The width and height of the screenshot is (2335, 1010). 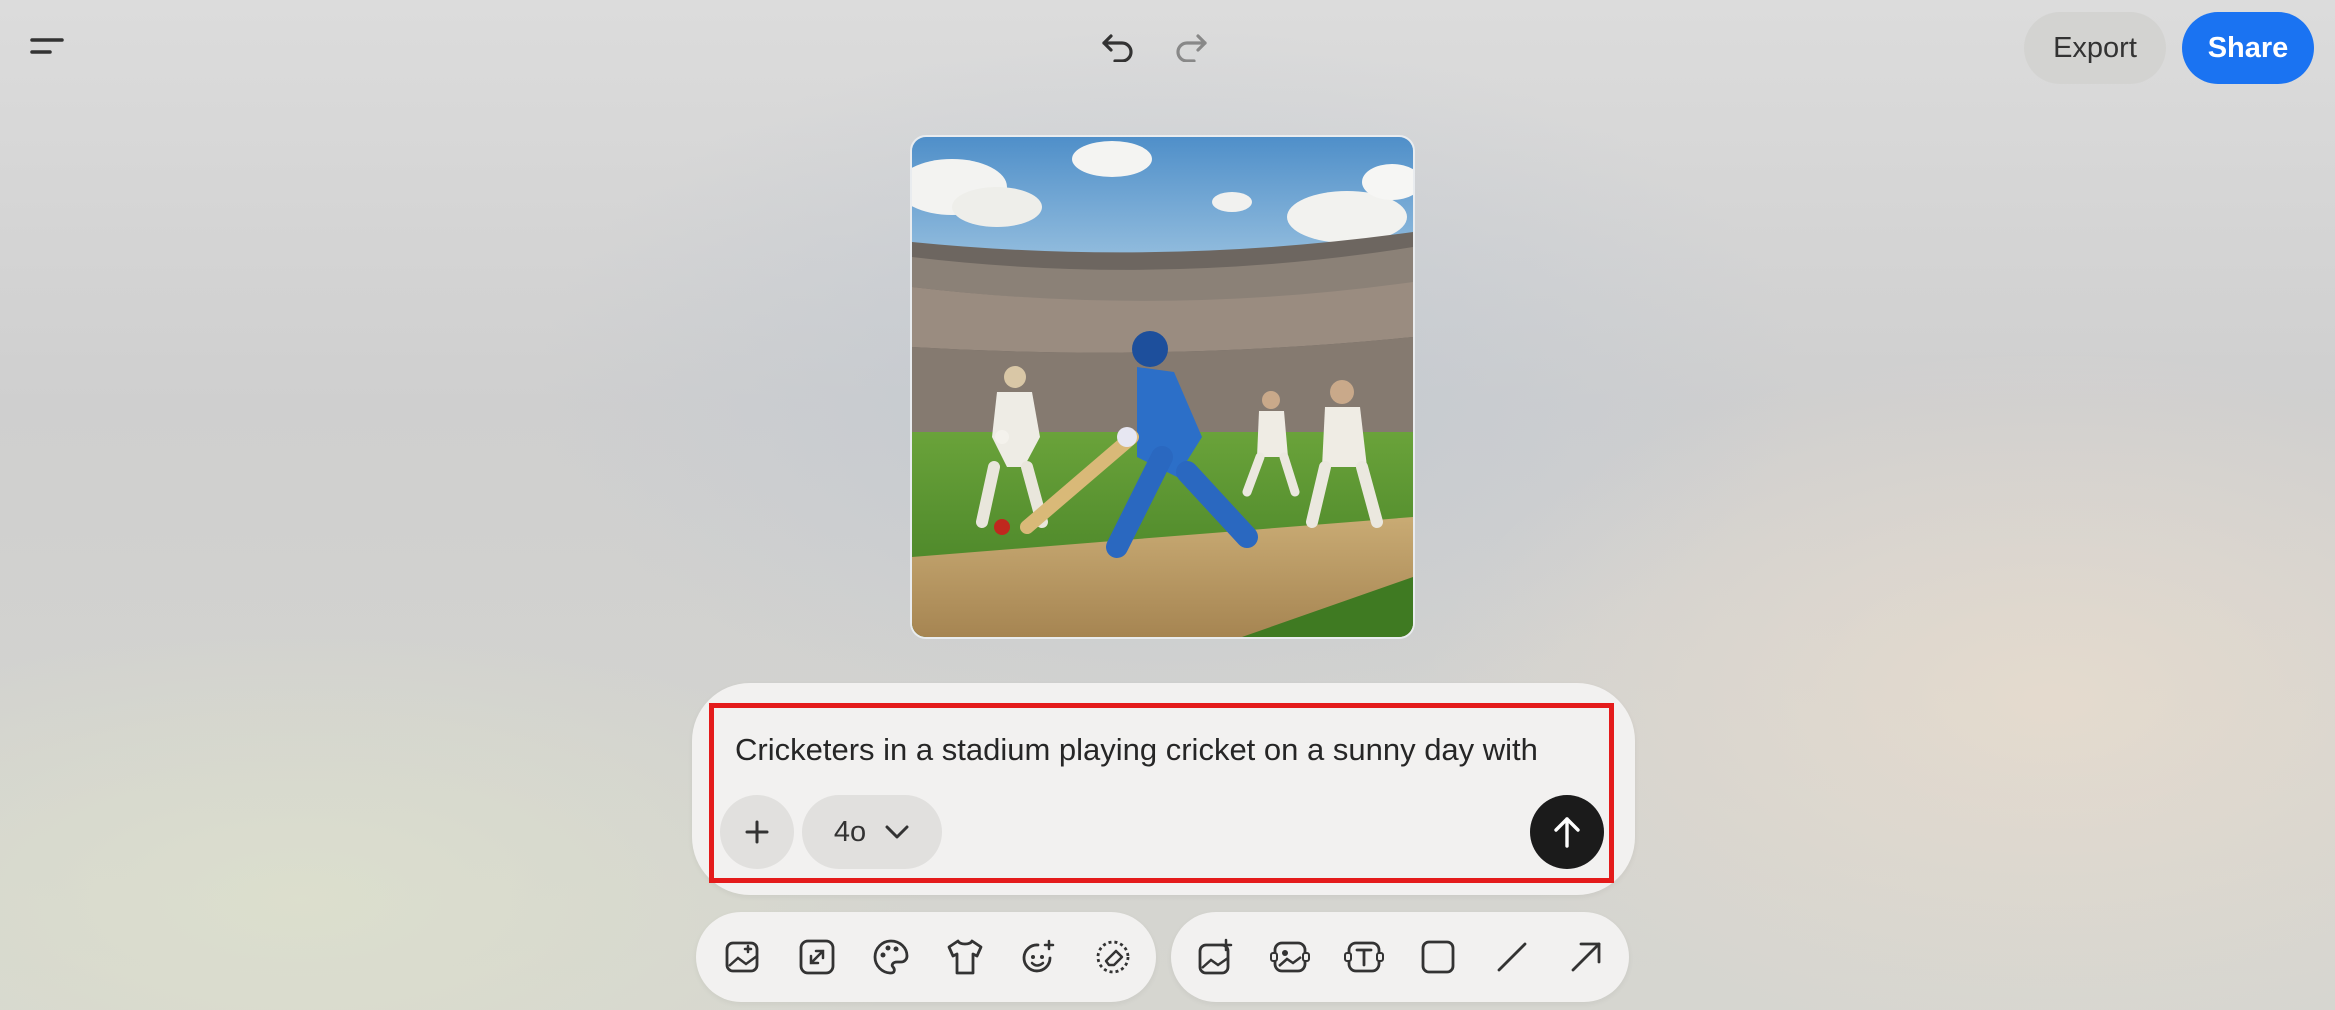 What do you see at coordinates (1039, 957) in the screenshot?
I see `face-sparkle-icon` at bounding box center [1039, 957].